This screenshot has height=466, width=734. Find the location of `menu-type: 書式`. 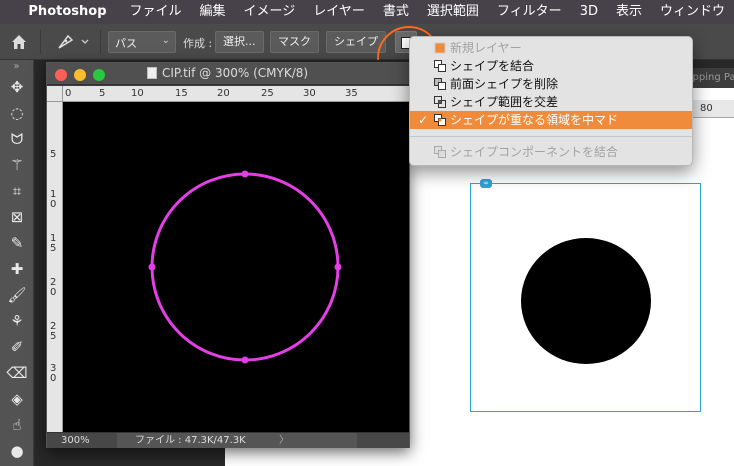

menu-type: 書式 is located at coordinates (396, 12).